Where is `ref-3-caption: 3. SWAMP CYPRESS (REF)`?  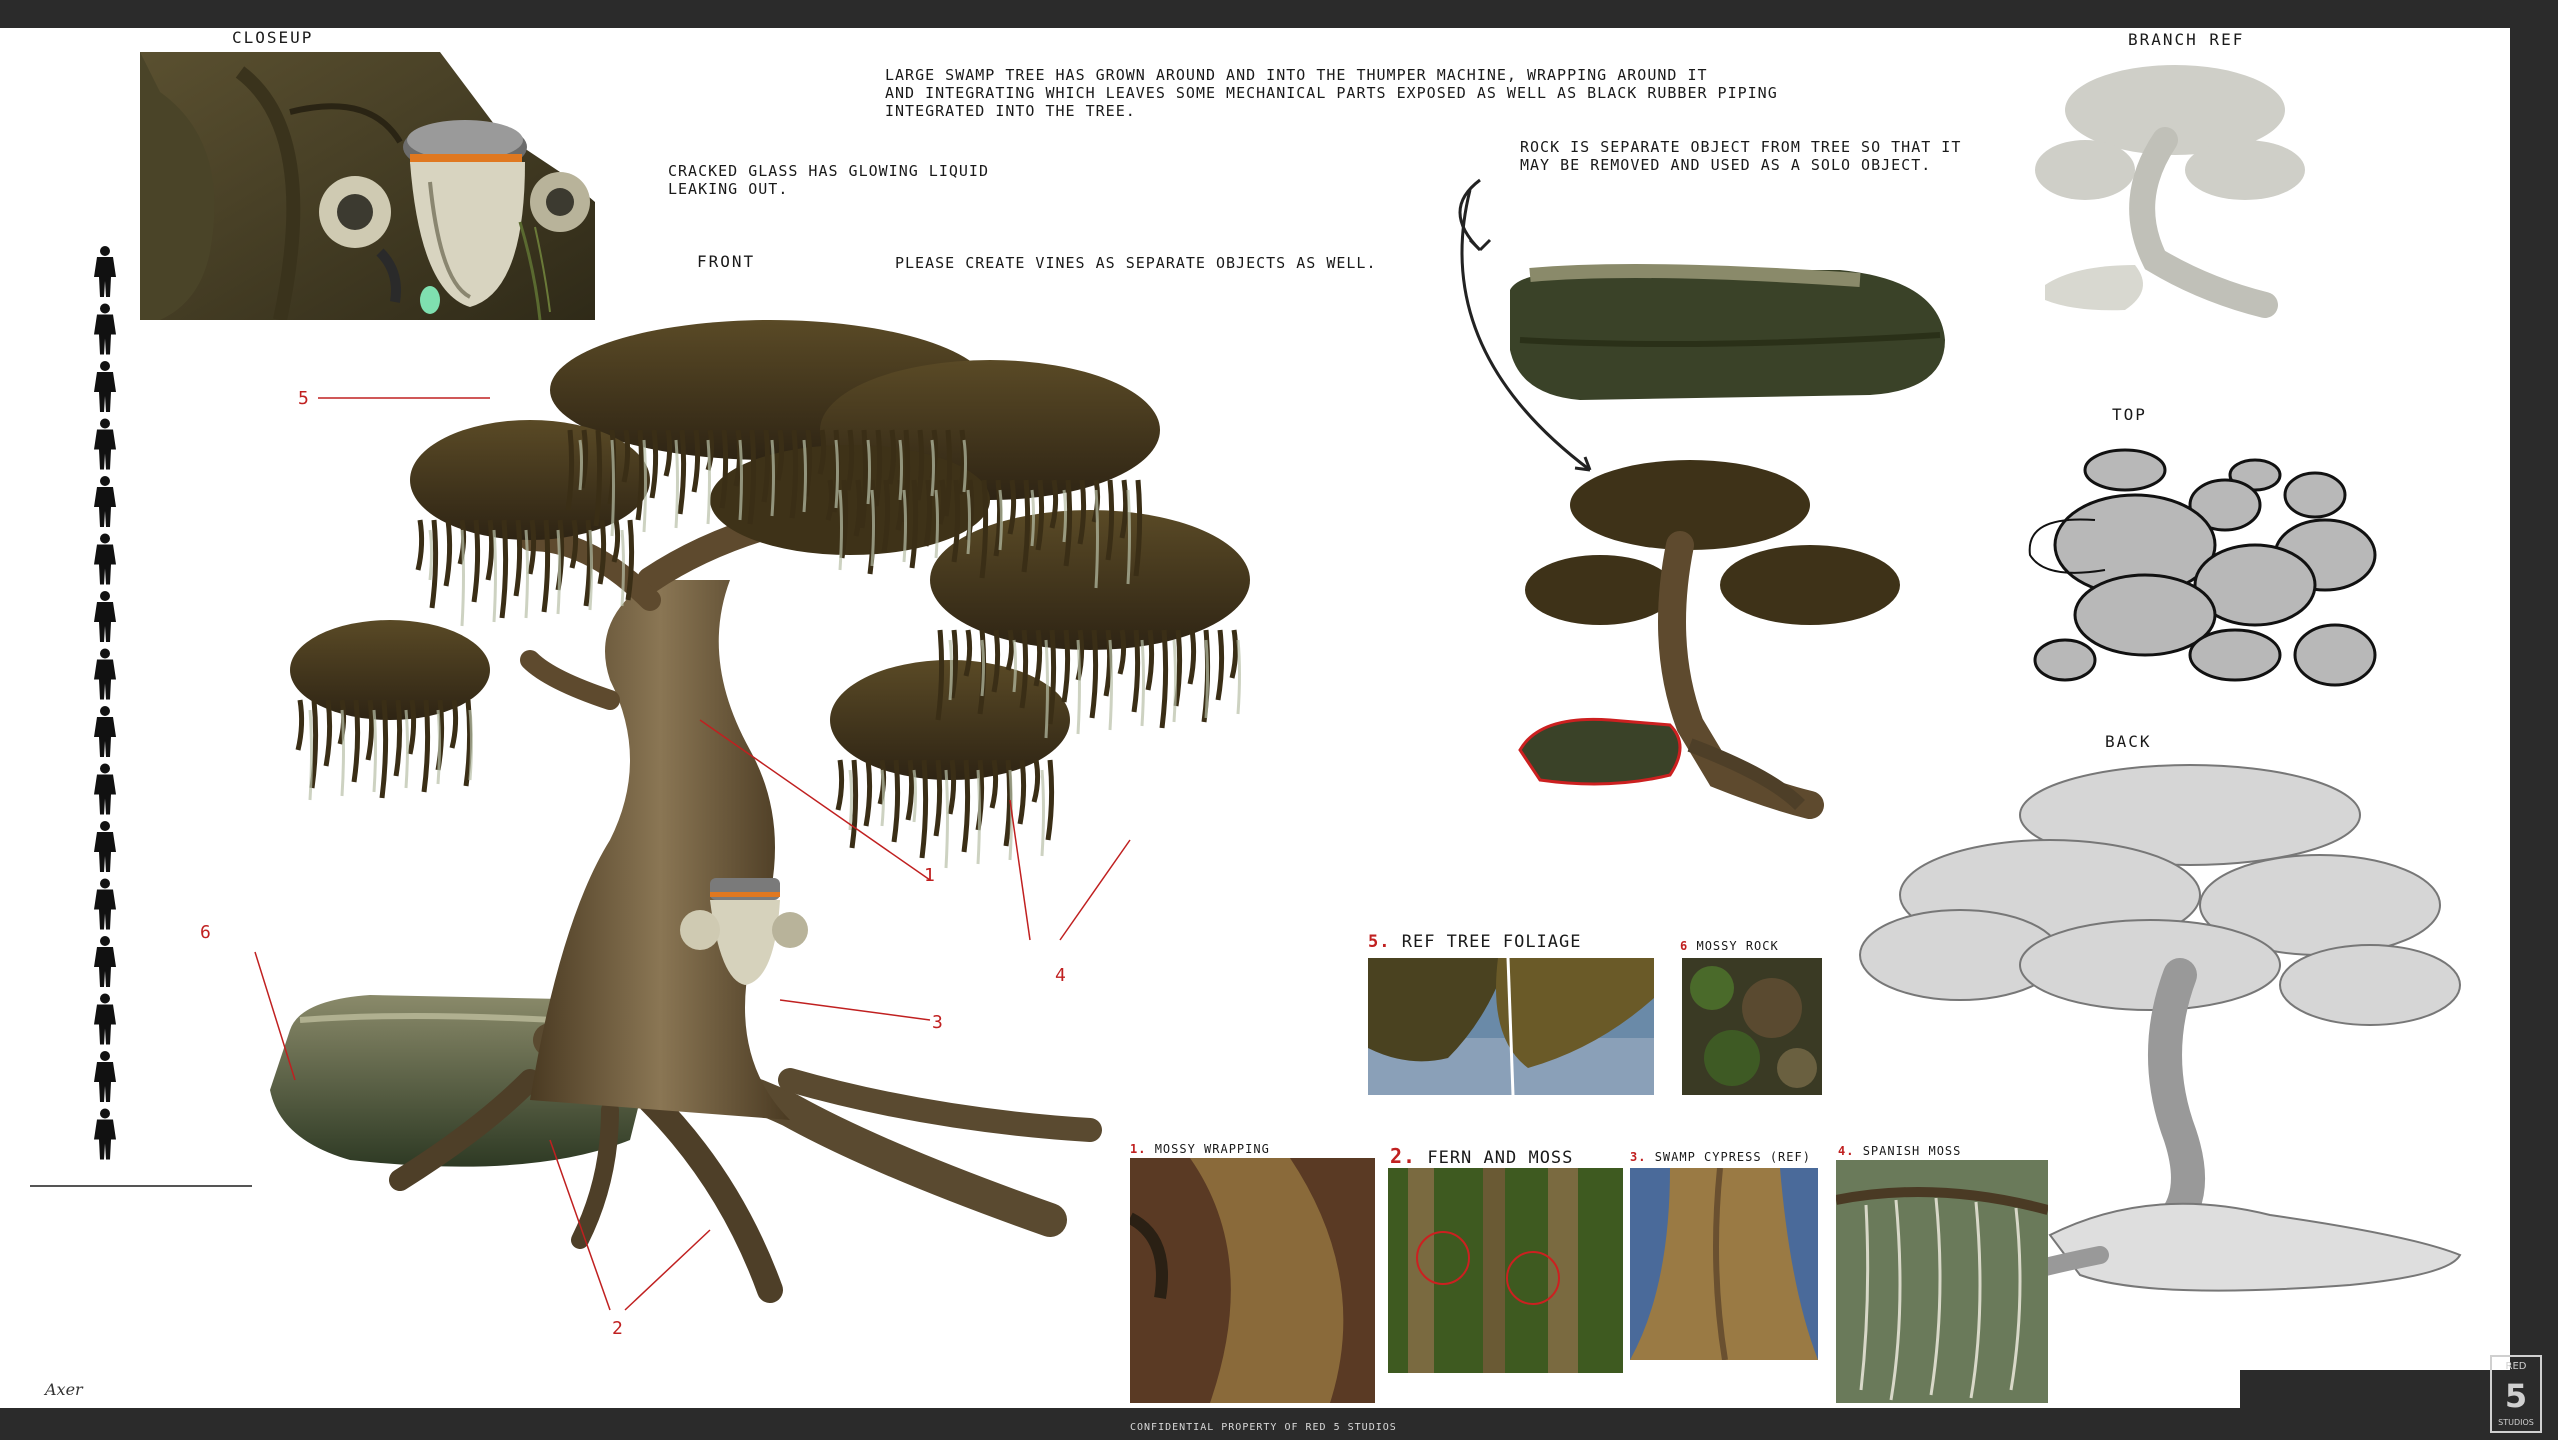
ref-3-caption: 3. SWAMP CYPRESS (REF) is located at coordinates (1720, 1157).